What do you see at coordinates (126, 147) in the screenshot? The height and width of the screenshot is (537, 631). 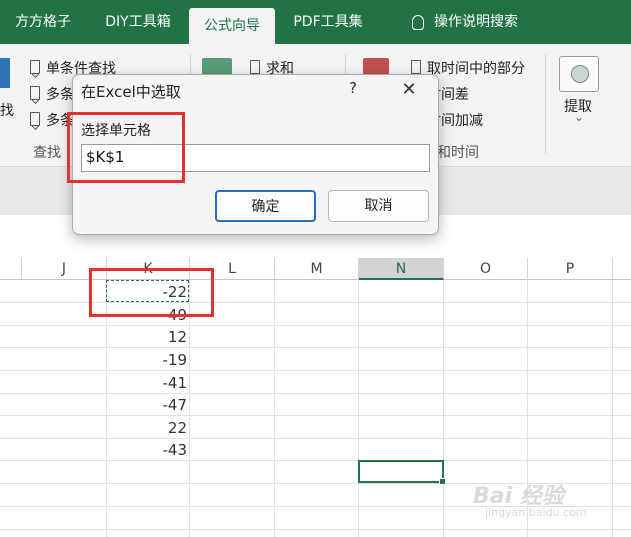 I see `highlight-frame-dialog` at bounding box center [126, 147].